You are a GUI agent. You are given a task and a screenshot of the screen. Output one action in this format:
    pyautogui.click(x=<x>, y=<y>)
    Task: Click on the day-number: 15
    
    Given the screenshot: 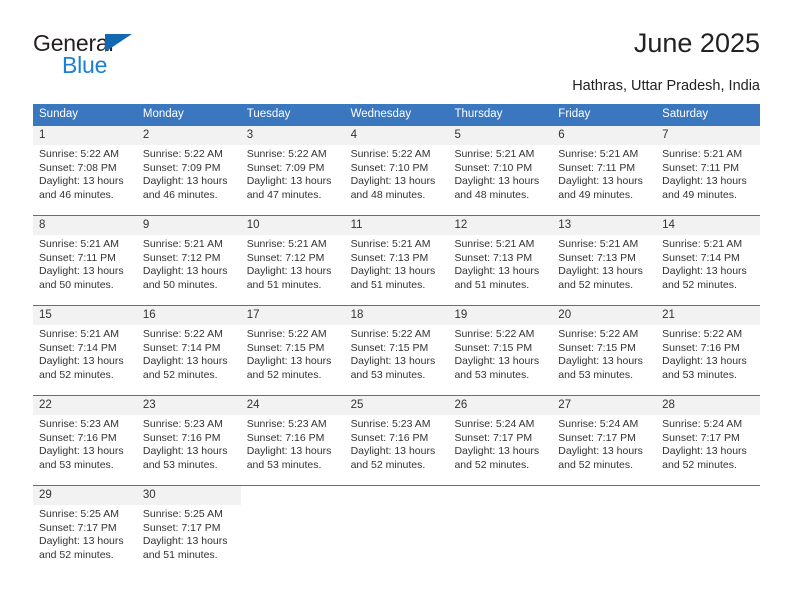 What is the action you would take?
    pyautogui.click(x=45, y=315)
    